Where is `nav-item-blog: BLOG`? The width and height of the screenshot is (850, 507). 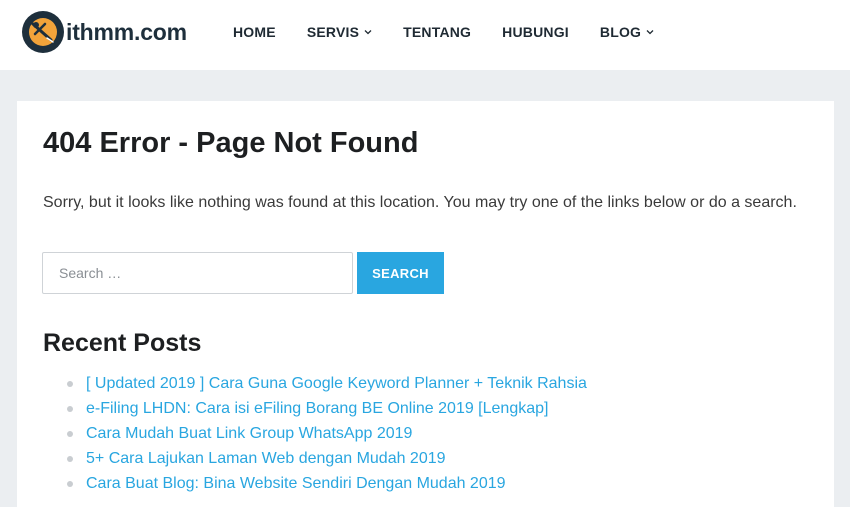 nav-item-blog: BLOG is located at coordinates (627, 32).